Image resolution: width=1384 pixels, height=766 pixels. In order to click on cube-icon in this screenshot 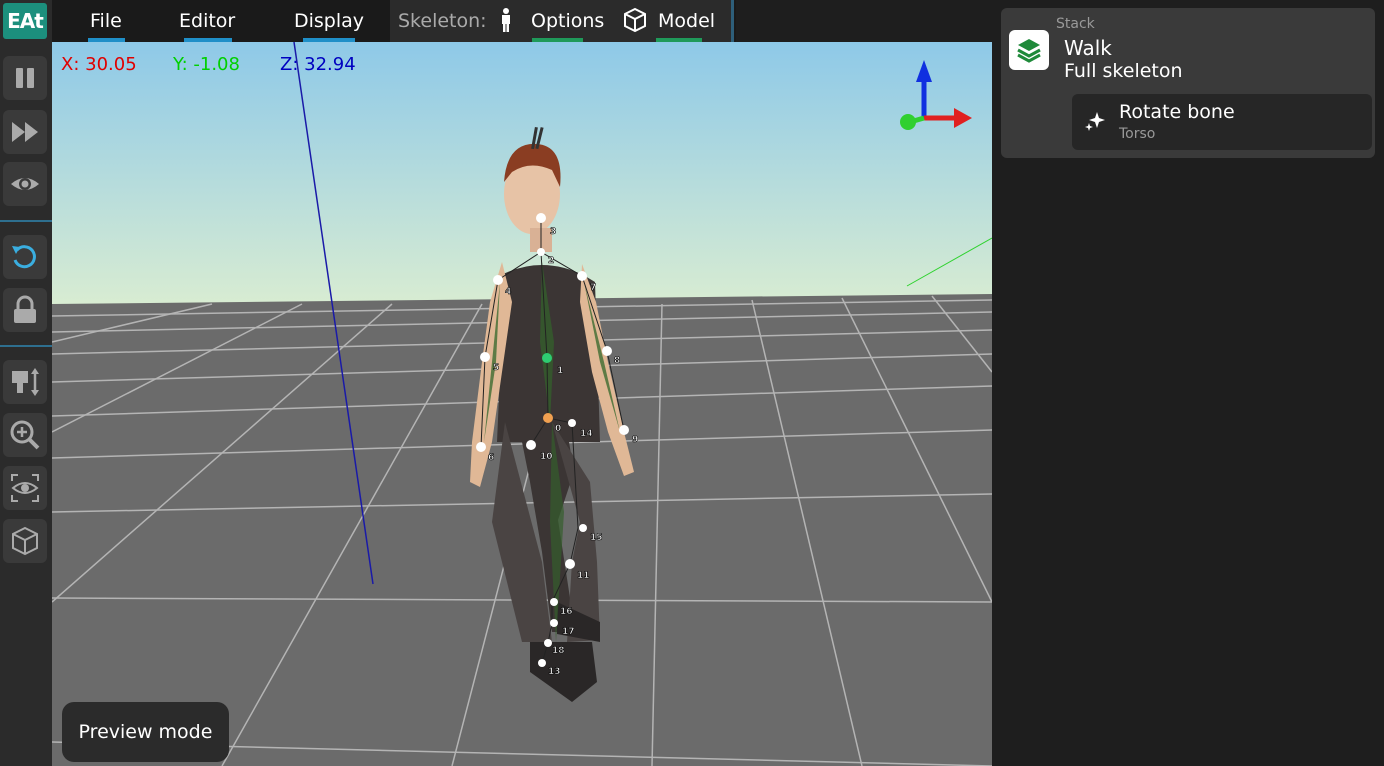, I will do `click(25, 541)`.